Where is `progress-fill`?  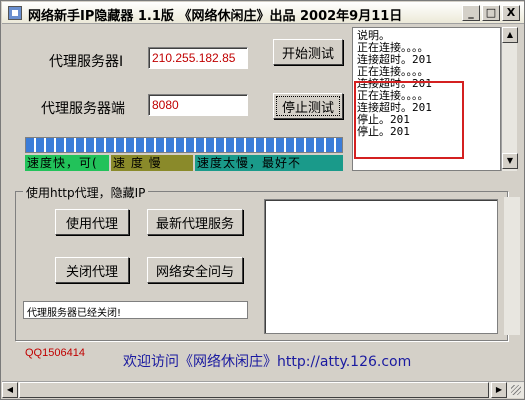 progress-fill is located at coordinates (184, 145).